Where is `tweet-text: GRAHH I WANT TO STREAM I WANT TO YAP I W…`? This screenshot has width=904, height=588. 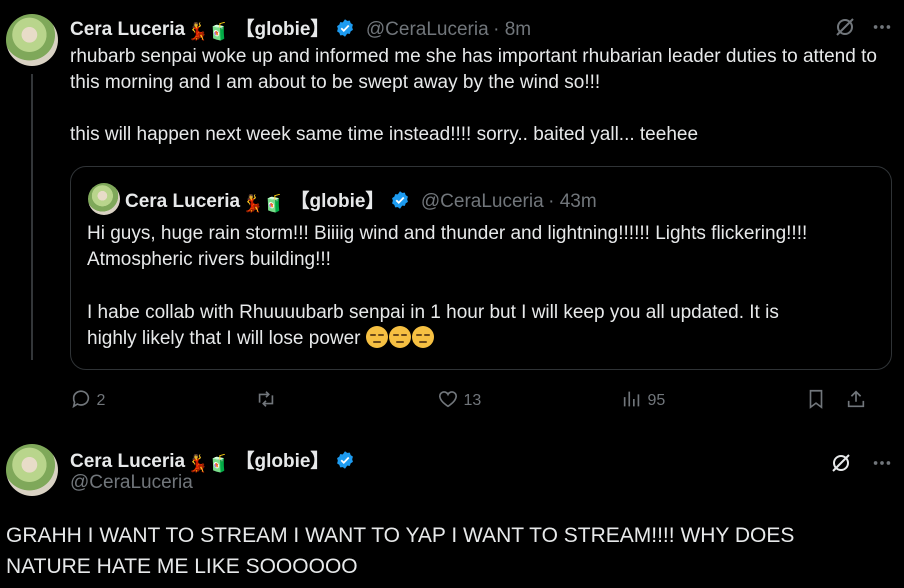
tweet-text: GRAHH I WANT TO STREAM I WANT TO YAP I W… is located at coordinates (400, 551).